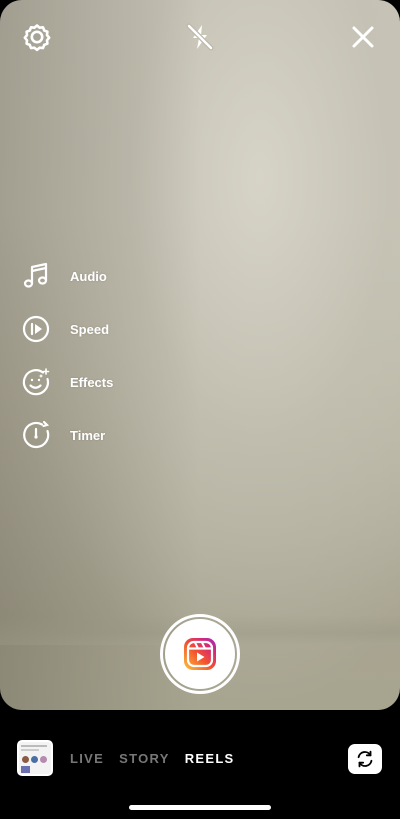 The height and width of the screenshot is (819, 400). Describe the element at coordinates (210, 758) in the screenshot. I see `mode-reels: REELS` at that location.